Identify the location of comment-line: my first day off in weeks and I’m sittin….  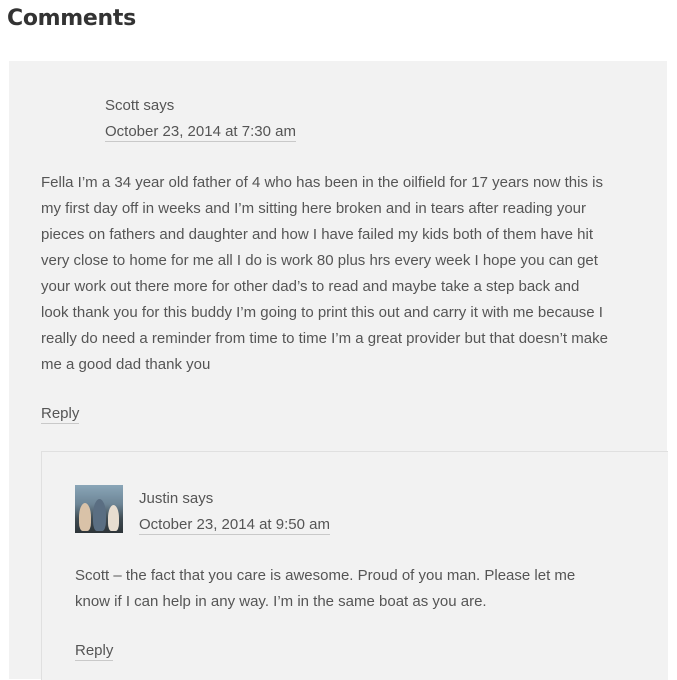
(313, 208).